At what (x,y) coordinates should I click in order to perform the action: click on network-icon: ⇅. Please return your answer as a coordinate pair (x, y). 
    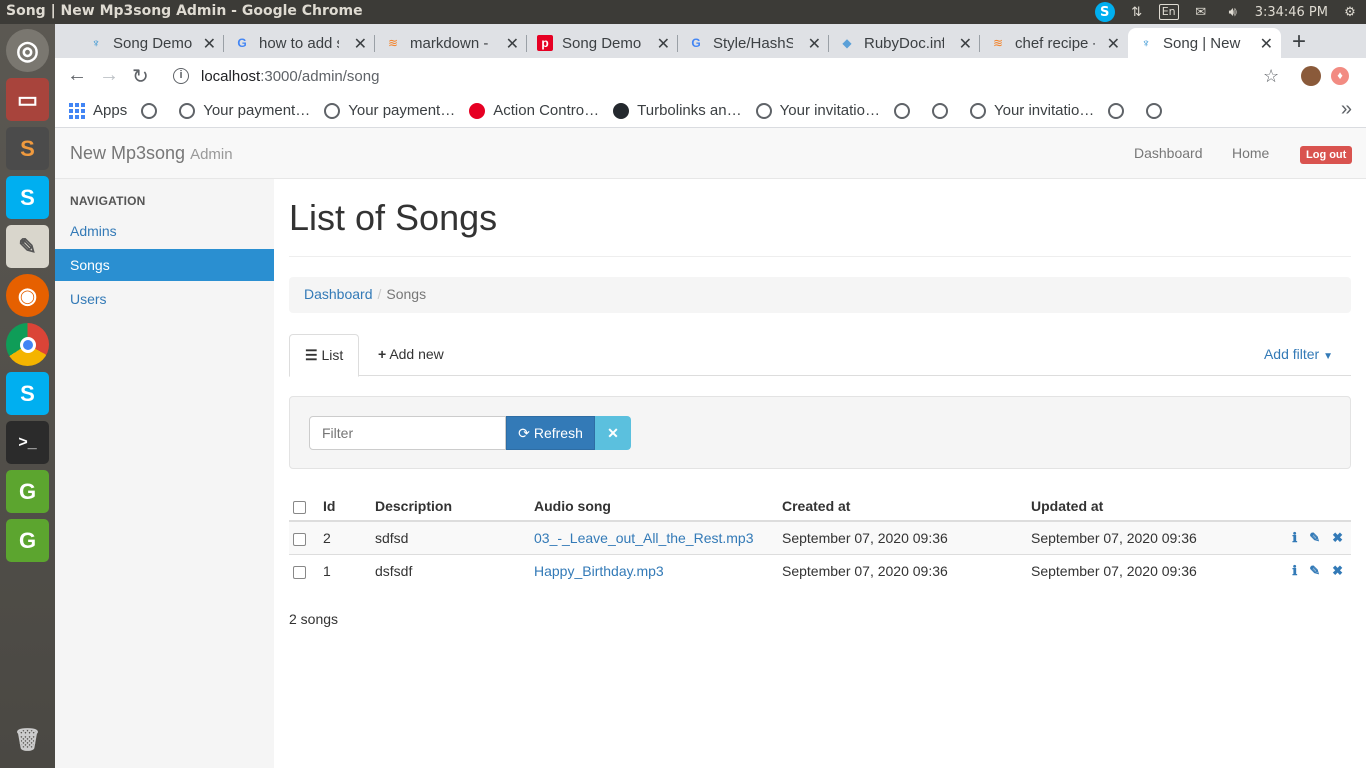
    Looking at the image, I should click on (1137, 12).